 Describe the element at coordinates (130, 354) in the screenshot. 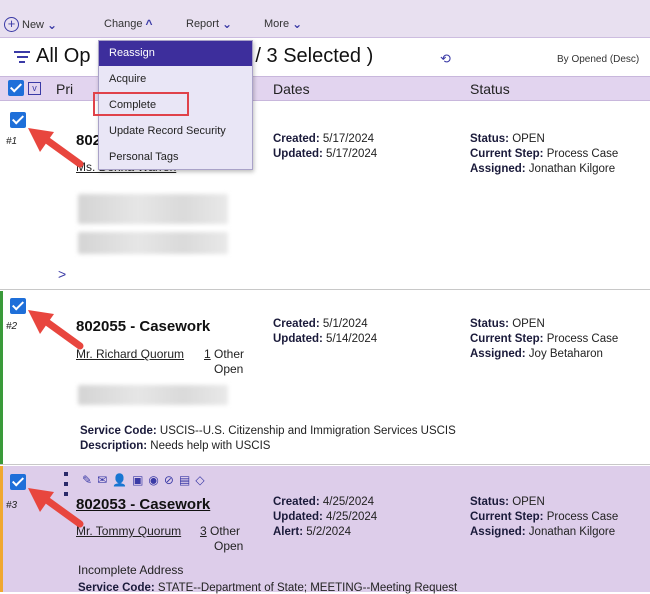

I see `constituent-link: Mr. Richard Quorum` at that location.